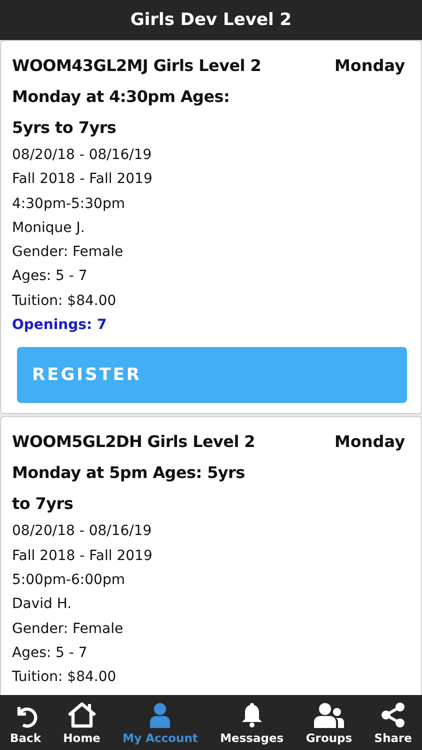 Image resolution: width=422 pixels, height=750 pixels. I want to click on class-detail: 5:00pm-6:00pm, so click(68, 580).